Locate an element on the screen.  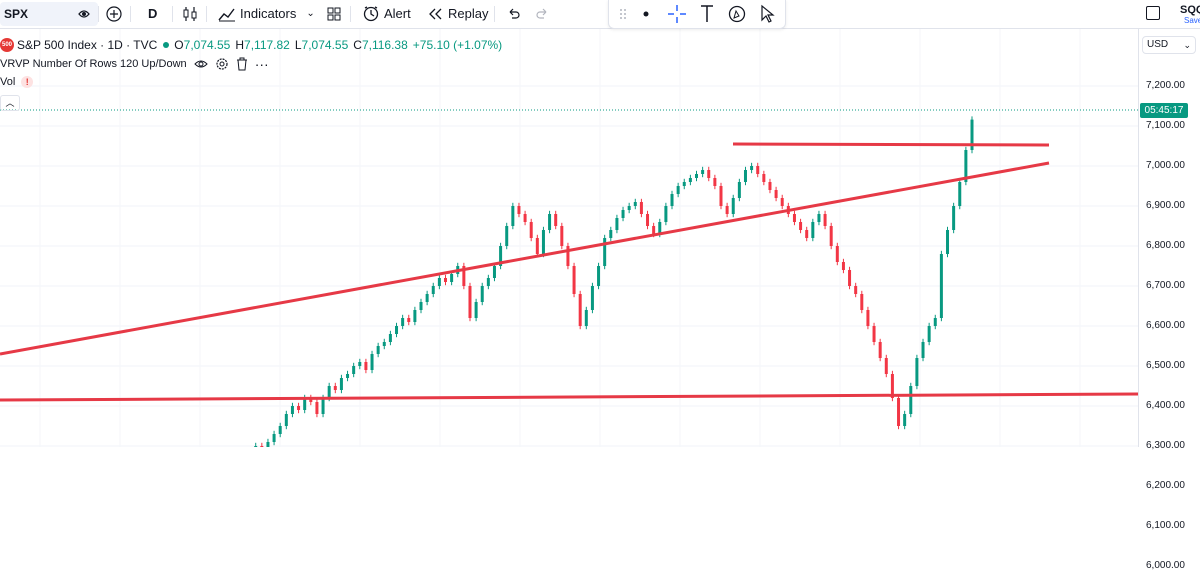
interval-label: D is located at coordinates (153, 13).